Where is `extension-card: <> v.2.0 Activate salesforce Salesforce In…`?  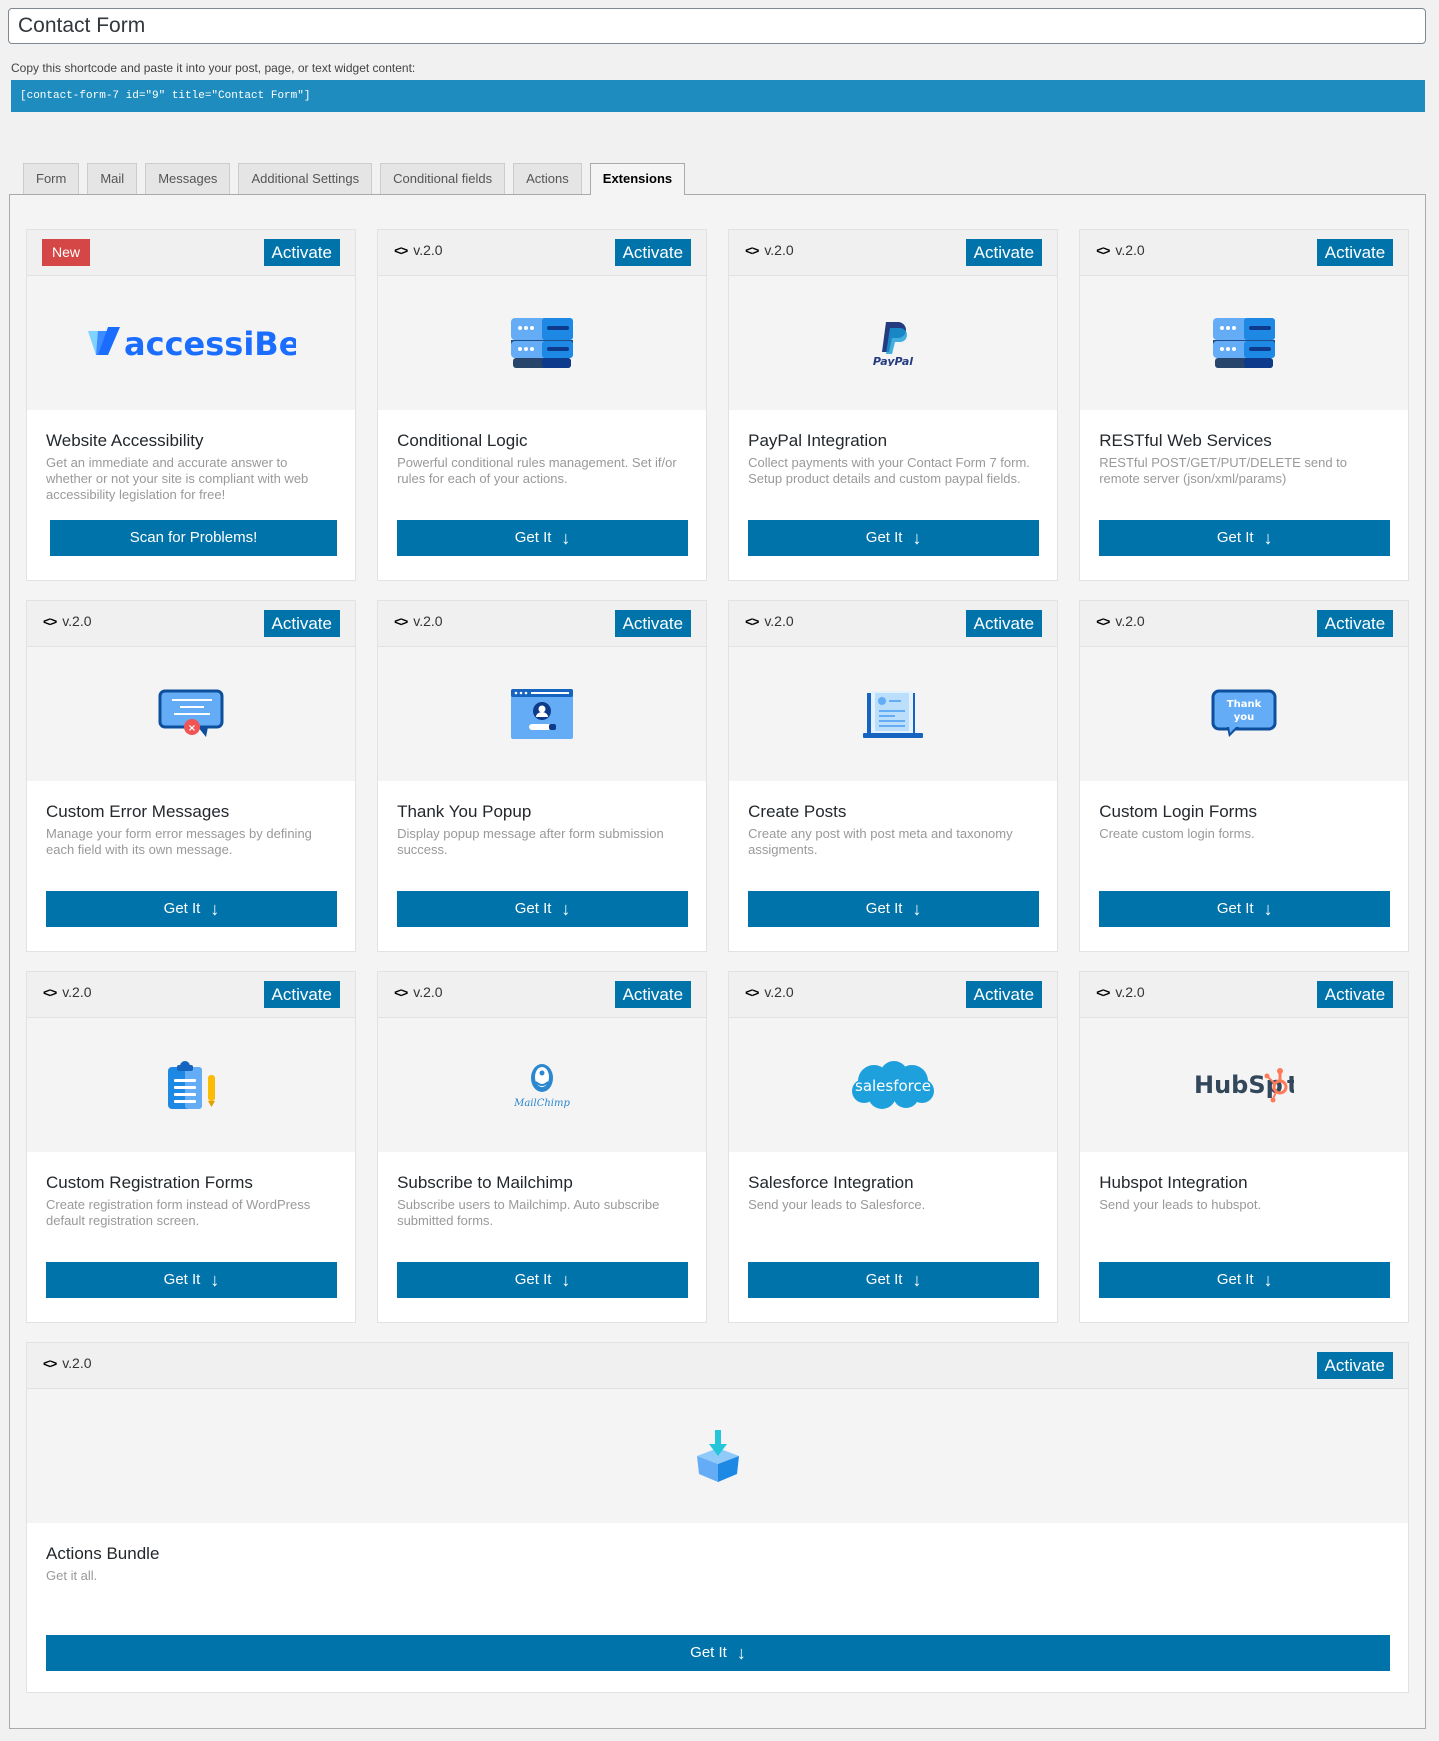 extension-card: <> v.2.0 Activate salesforce Salesforce In… is located at coordinates (893, 1147).